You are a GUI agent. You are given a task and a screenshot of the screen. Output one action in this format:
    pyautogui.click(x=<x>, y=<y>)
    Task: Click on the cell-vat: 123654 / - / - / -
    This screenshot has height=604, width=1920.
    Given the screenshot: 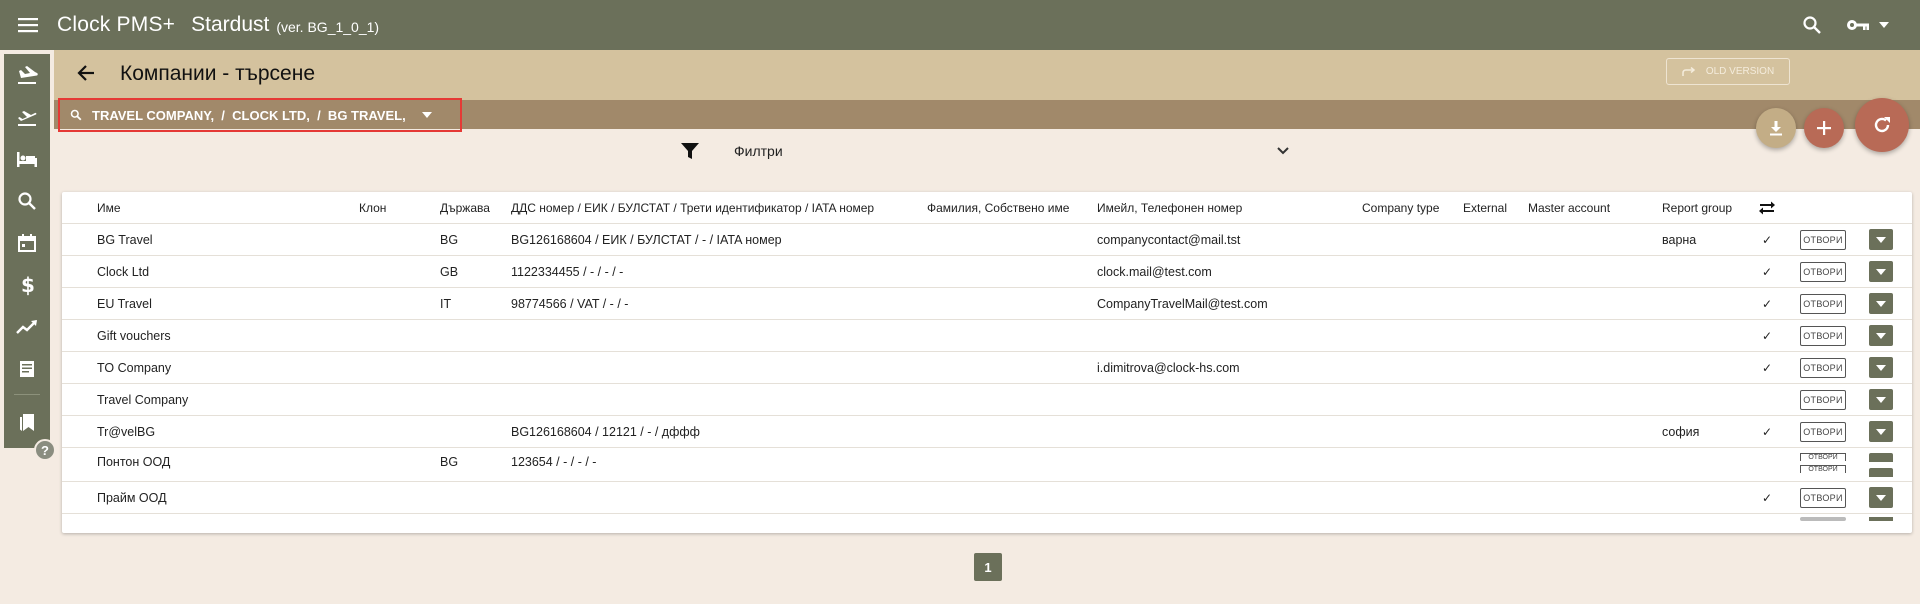 What is the action you would take?
    pyautogui.click(x=554, y=462)
    